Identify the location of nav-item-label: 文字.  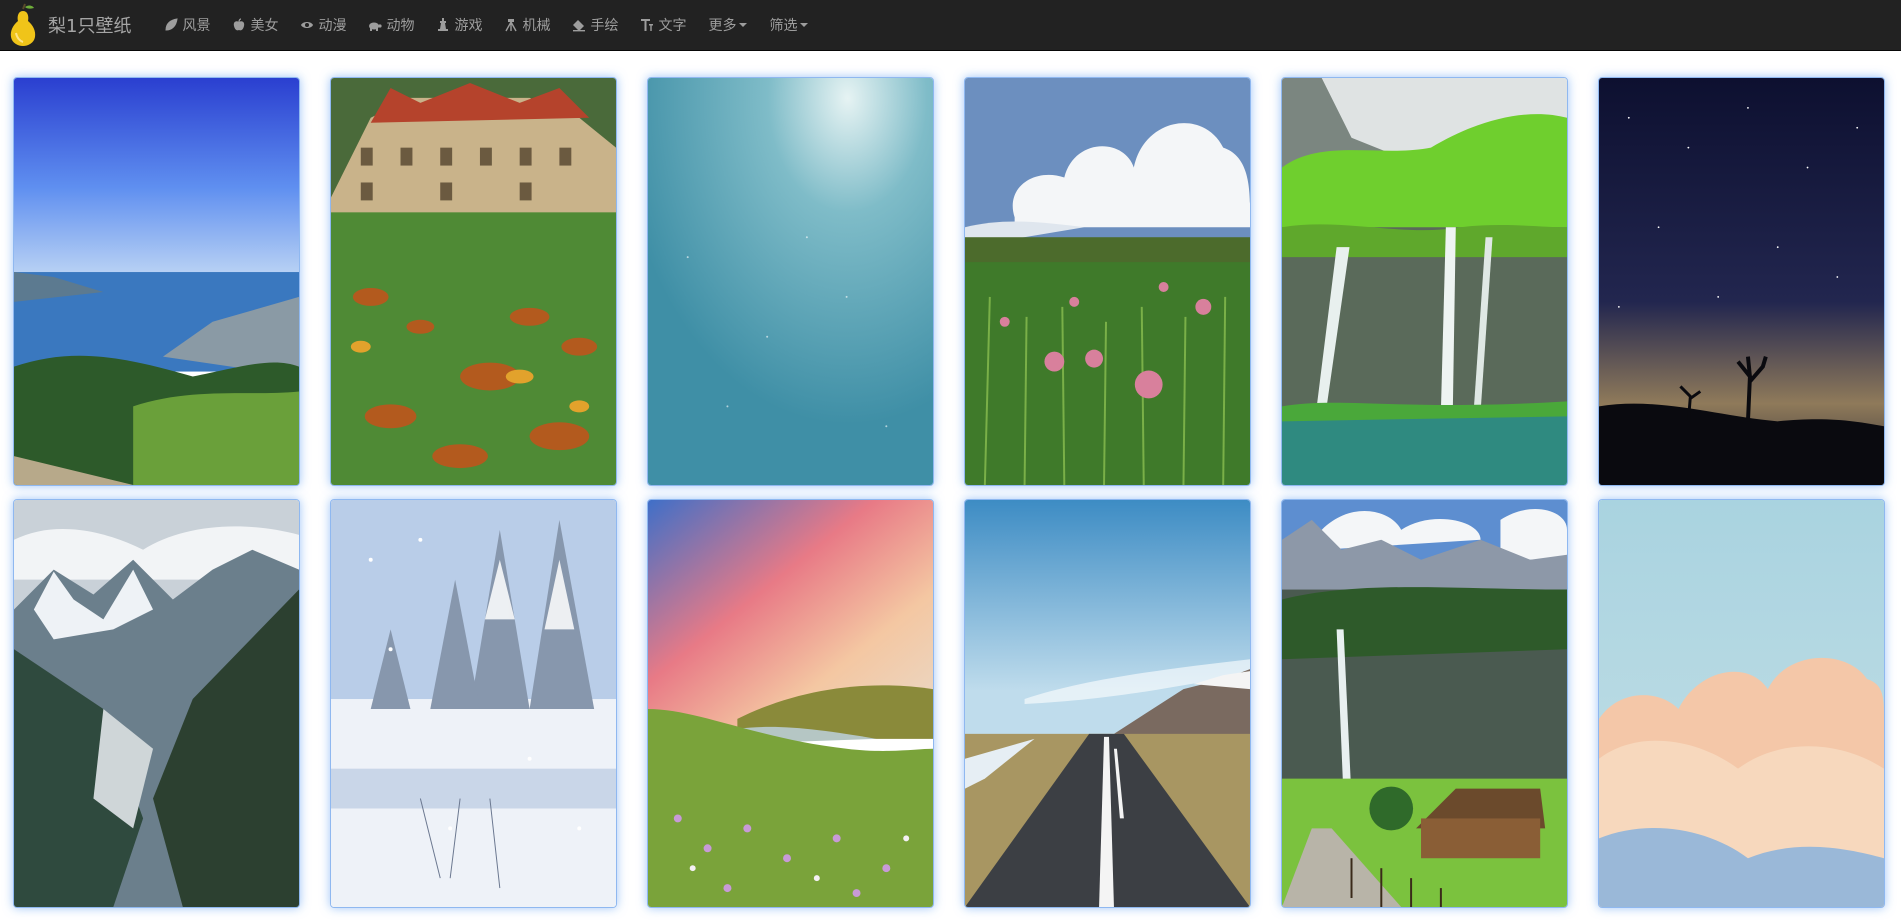
(672, 26).